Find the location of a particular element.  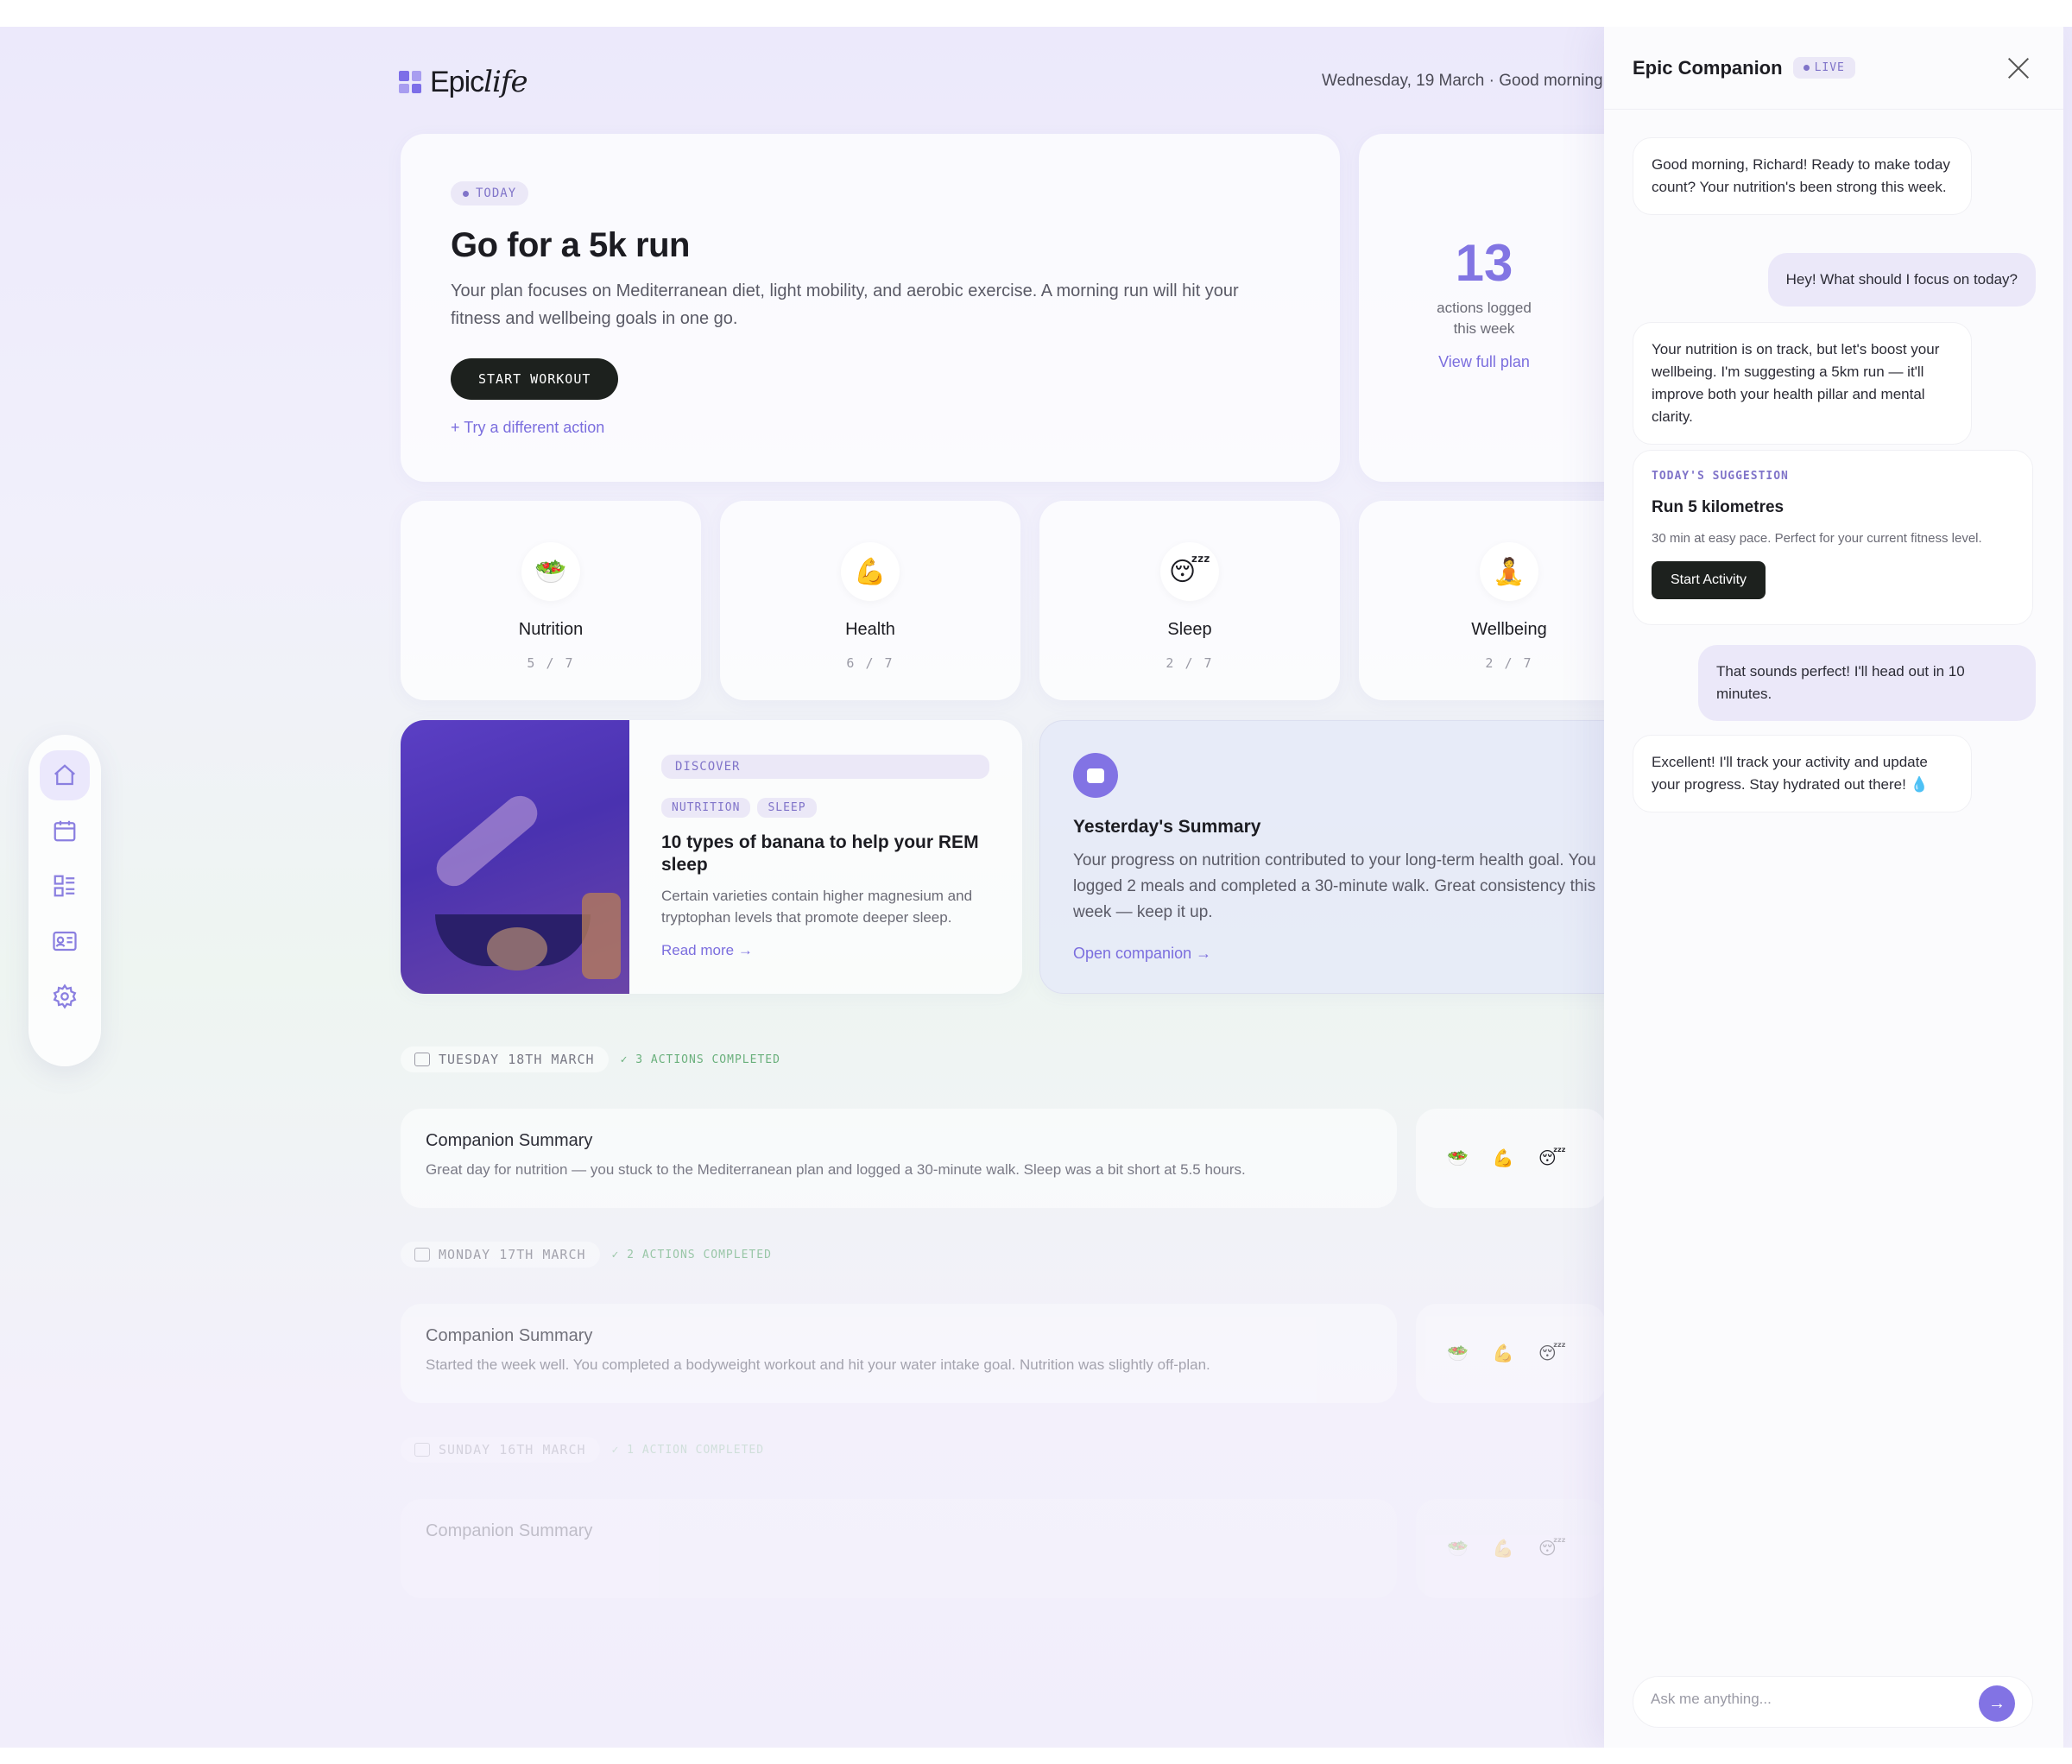

date-pill: MONDAY 17TH MARCH is located at coordinates (500, 1255).